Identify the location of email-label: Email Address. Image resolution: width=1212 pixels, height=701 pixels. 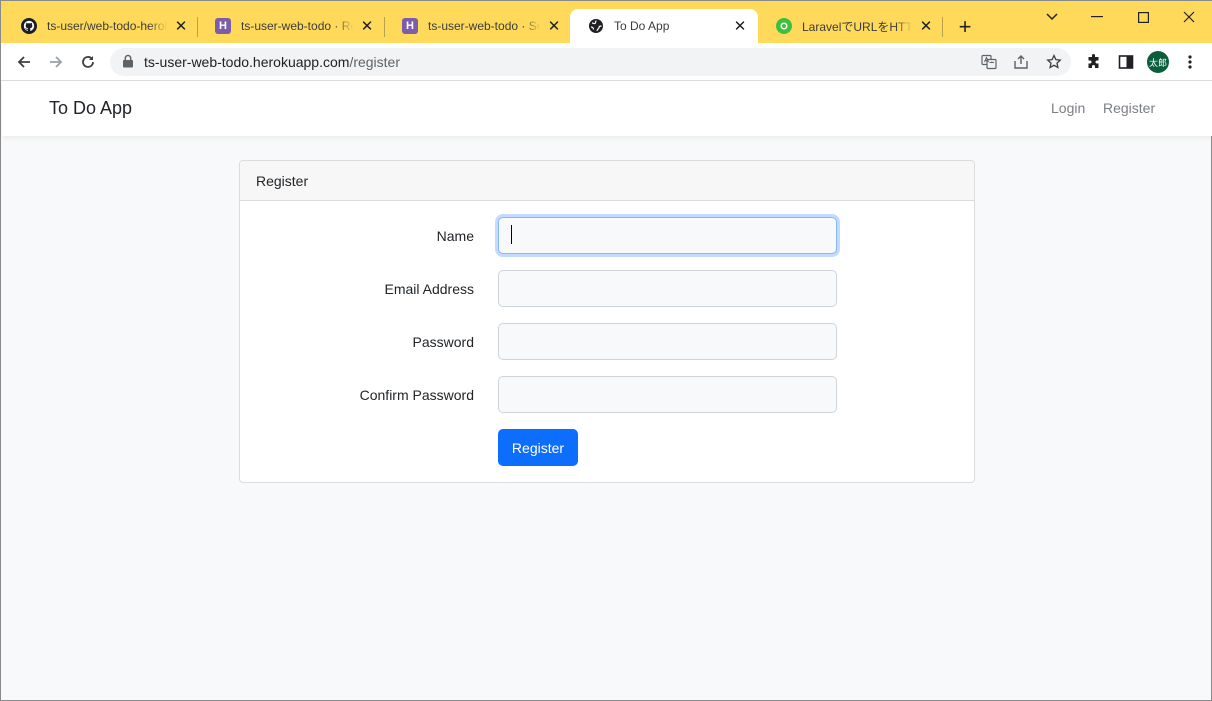
(429, 289).